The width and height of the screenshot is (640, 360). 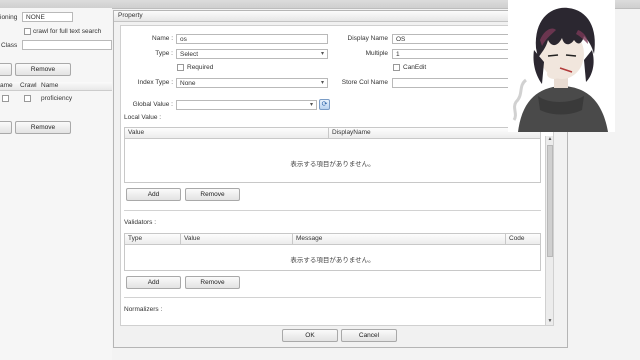 I want to click on left-grid-header: ame Crawl Name, so click(x=56, y=86).